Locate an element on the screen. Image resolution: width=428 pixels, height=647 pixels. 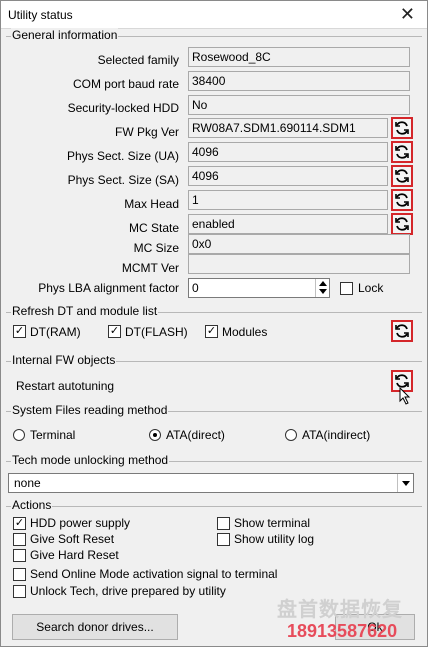
tech-mode-title: Tech mode unlocking method is located at coordinates (90, 460).